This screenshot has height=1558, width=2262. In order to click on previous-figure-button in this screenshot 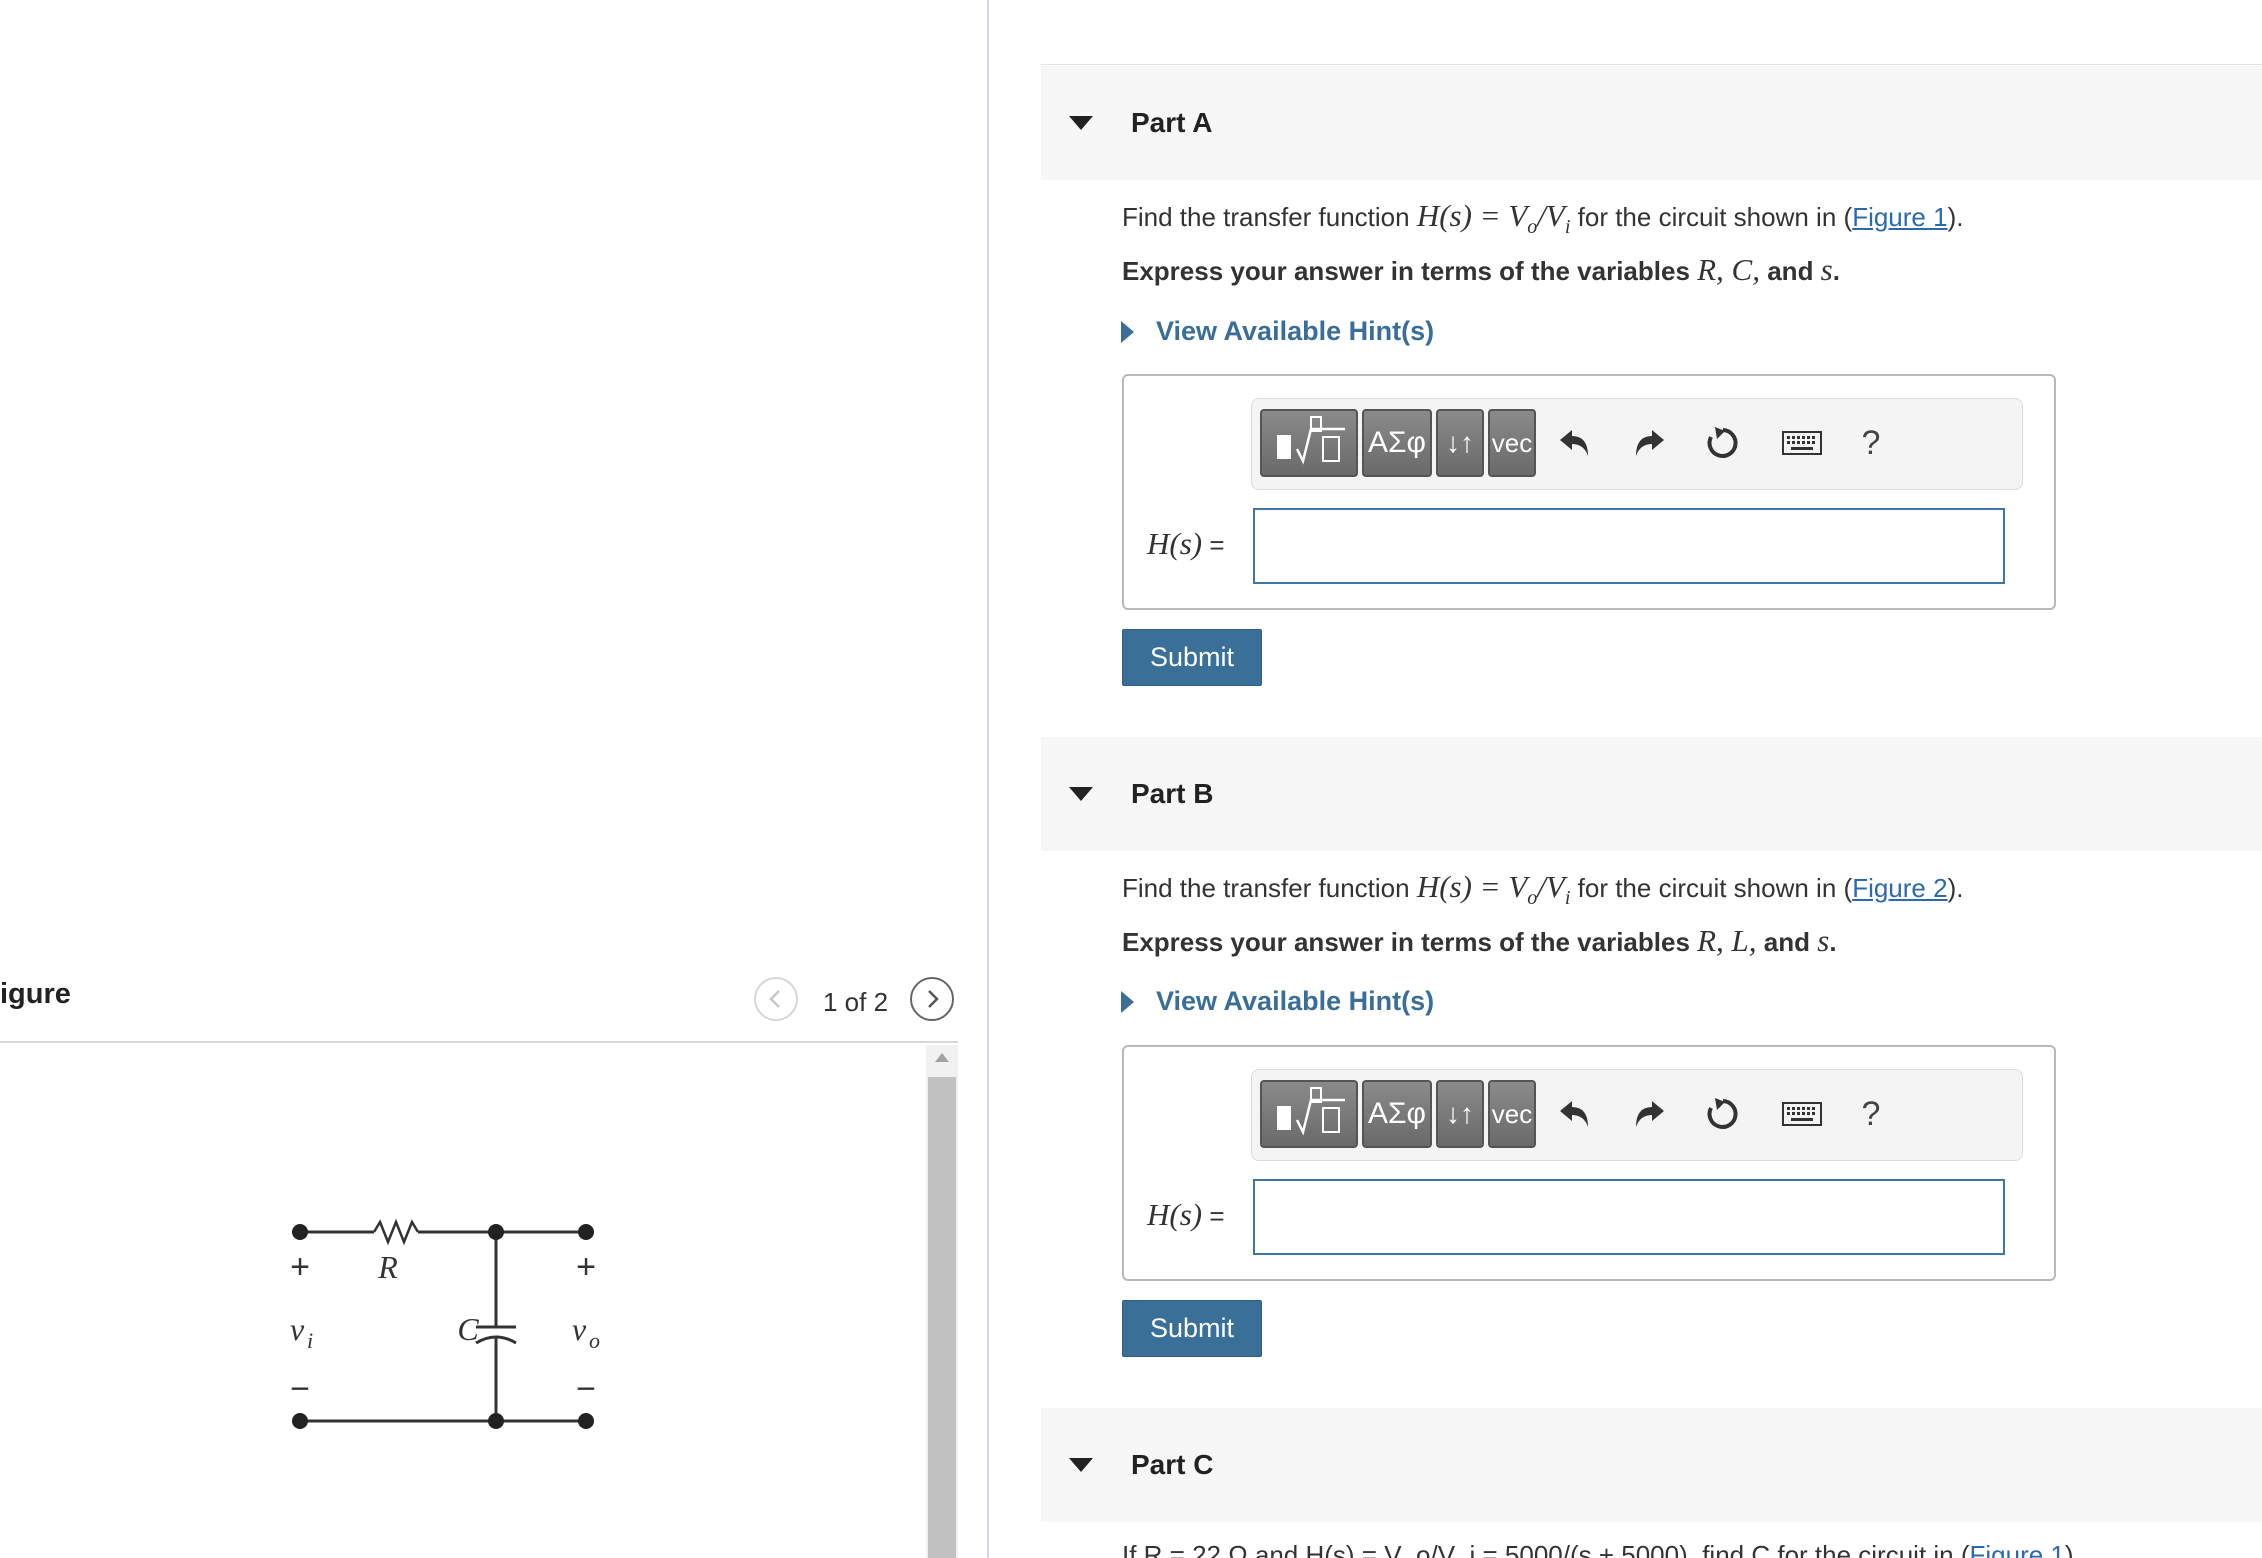, I will do `click(776, 999)`.